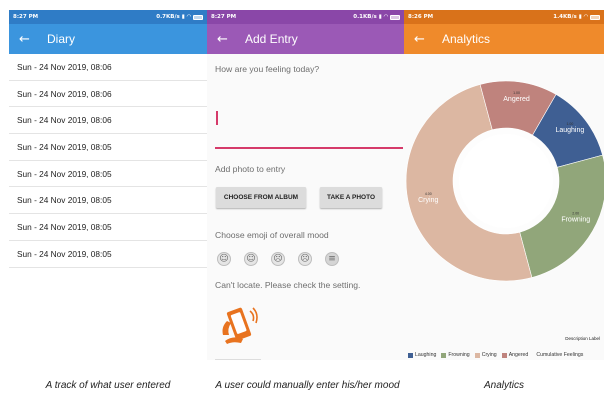  What do you see at coordinates (351, 197) in the screenshot?
I see `take-photo-button: TAKE A PHOTO` at bounding box center [351, 197].